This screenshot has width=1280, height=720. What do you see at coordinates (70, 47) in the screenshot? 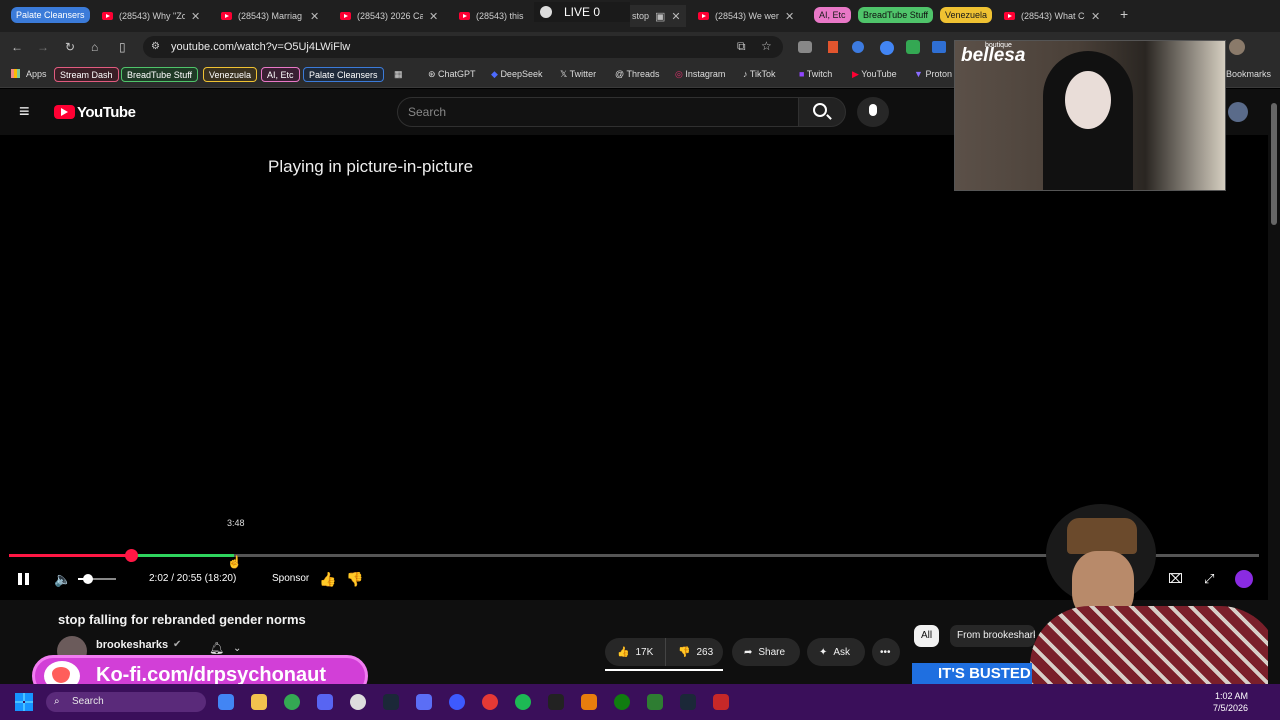
I see `reload-icon: ↻` at bounding box center [70, 47].